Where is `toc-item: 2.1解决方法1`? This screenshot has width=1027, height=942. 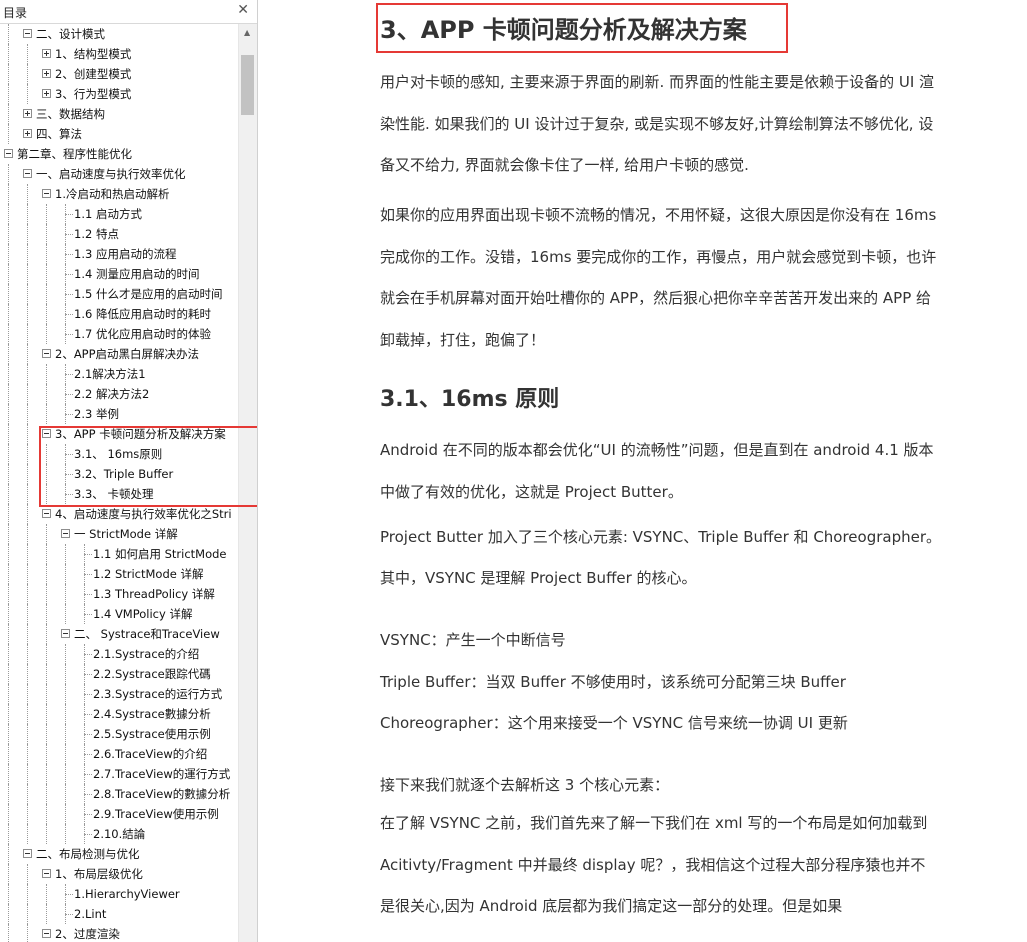 toc-item: 2.1解决方法1 is located at coordinates (119, 374).